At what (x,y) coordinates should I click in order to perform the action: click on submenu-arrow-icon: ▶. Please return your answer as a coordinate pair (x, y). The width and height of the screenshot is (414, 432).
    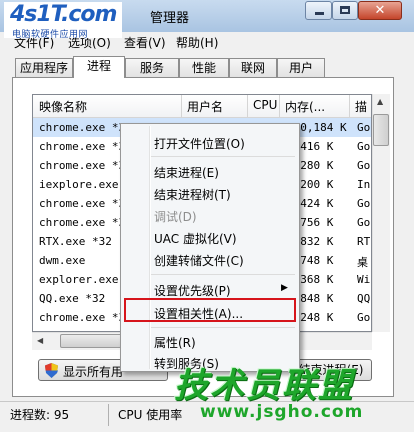
    Looking at the image, I should click on (284, 288).